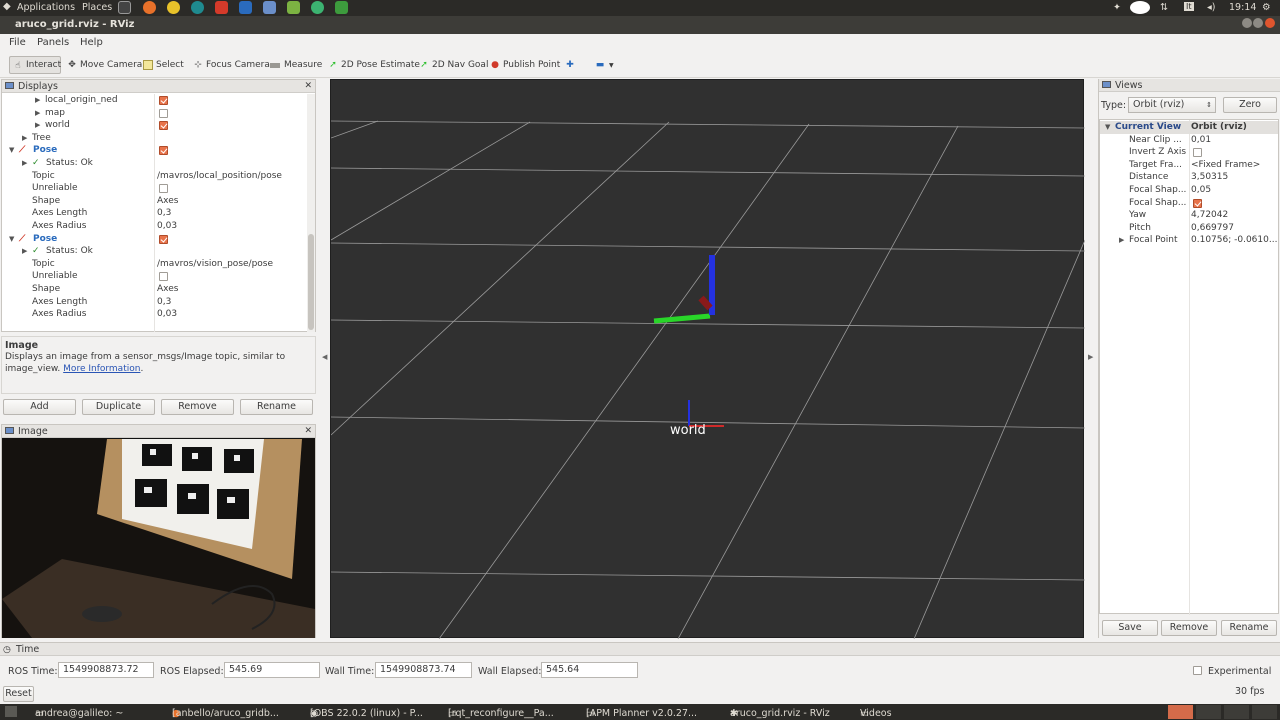 This screenshot has height=720, width=1280. What do you see at coordinates (231, 65) in the screenshot?
I see `tool-focus-camera: ⊹ Focus Camera` at bounding box center [231, 65].